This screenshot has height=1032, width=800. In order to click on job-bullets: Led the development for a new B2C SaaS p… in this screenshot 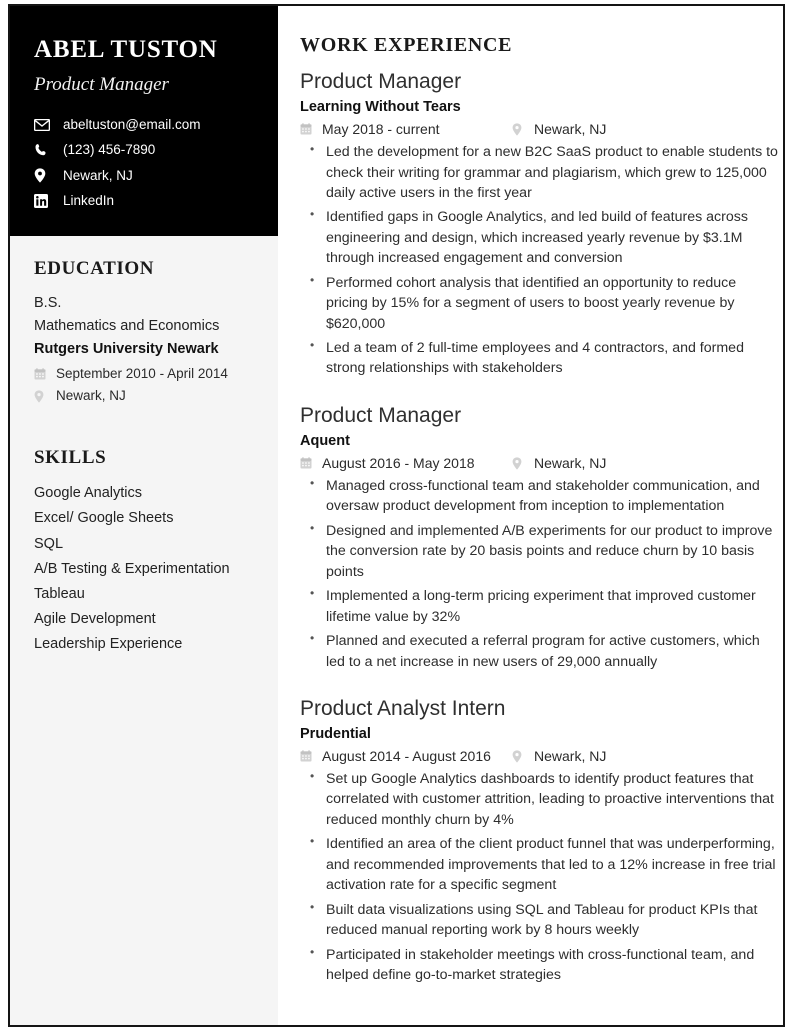, I will do `click(540, 260)`.